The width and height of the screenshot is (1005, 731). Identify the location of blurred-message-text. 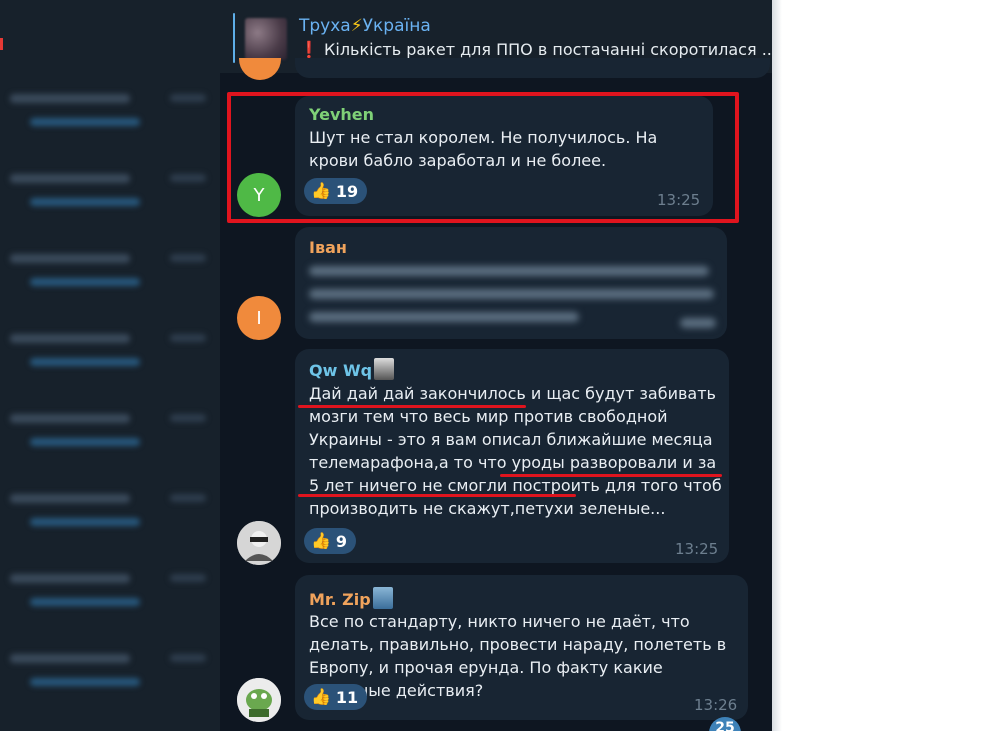
(514, 300).